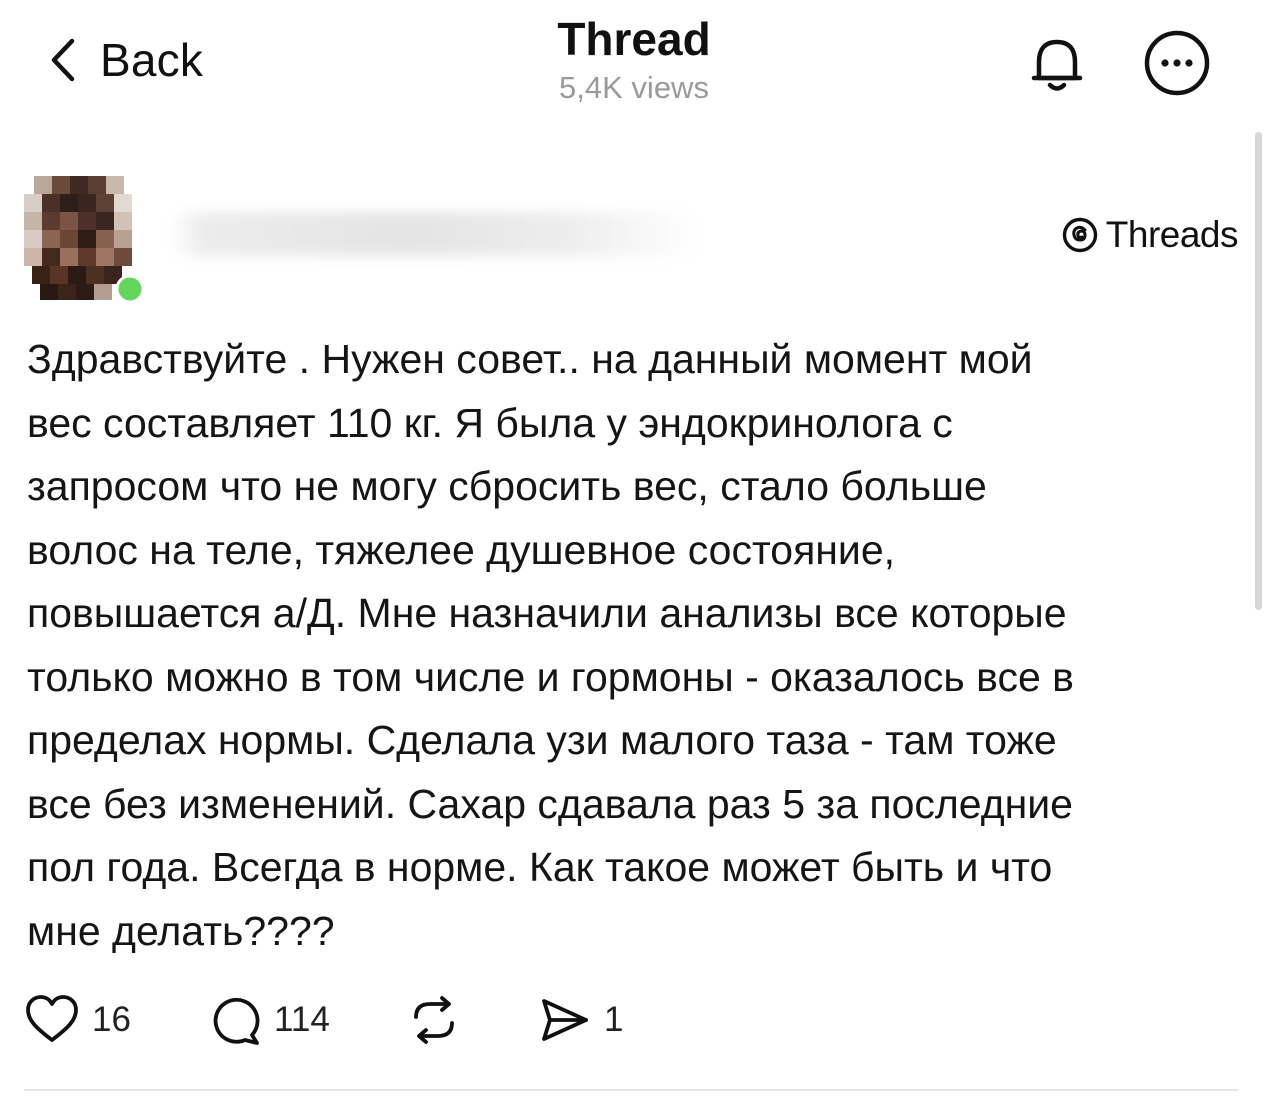  I want to click on threads-logo-icon, so click(1079, 235).